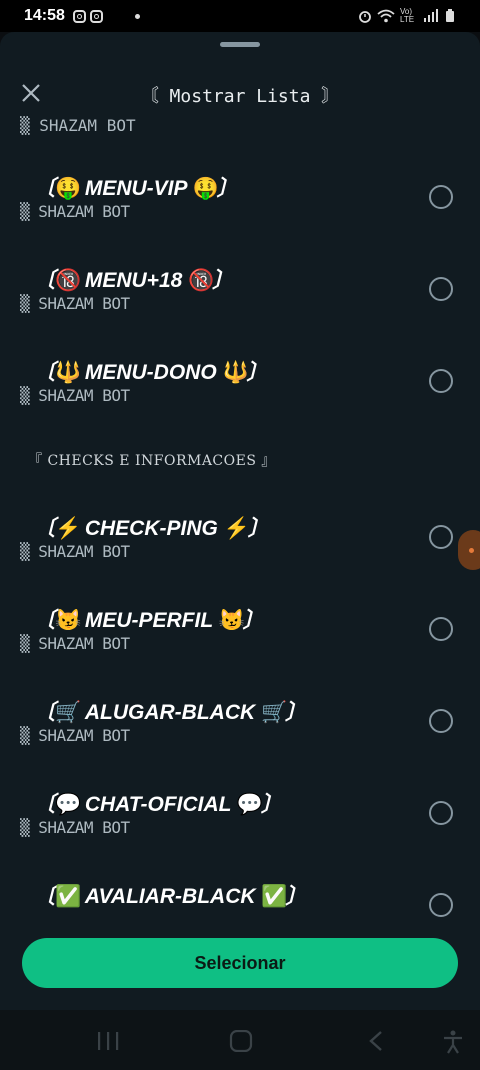 This screenshot has width=480, height=1070. I want to click on select-button: Selecionar, so click(240, 963).